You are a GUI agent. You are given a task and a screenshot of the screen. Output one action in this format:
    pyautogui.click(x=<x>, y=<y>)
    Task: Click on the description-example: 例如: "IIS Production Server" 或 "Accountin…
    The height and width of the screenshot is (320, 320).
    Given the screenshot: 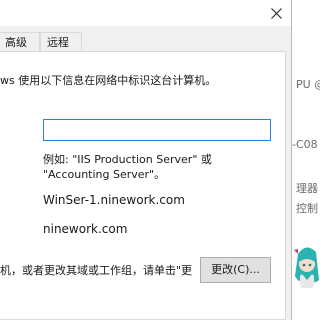 What is the action you would take?
    pyautogui.click(x=127, y=167)
    